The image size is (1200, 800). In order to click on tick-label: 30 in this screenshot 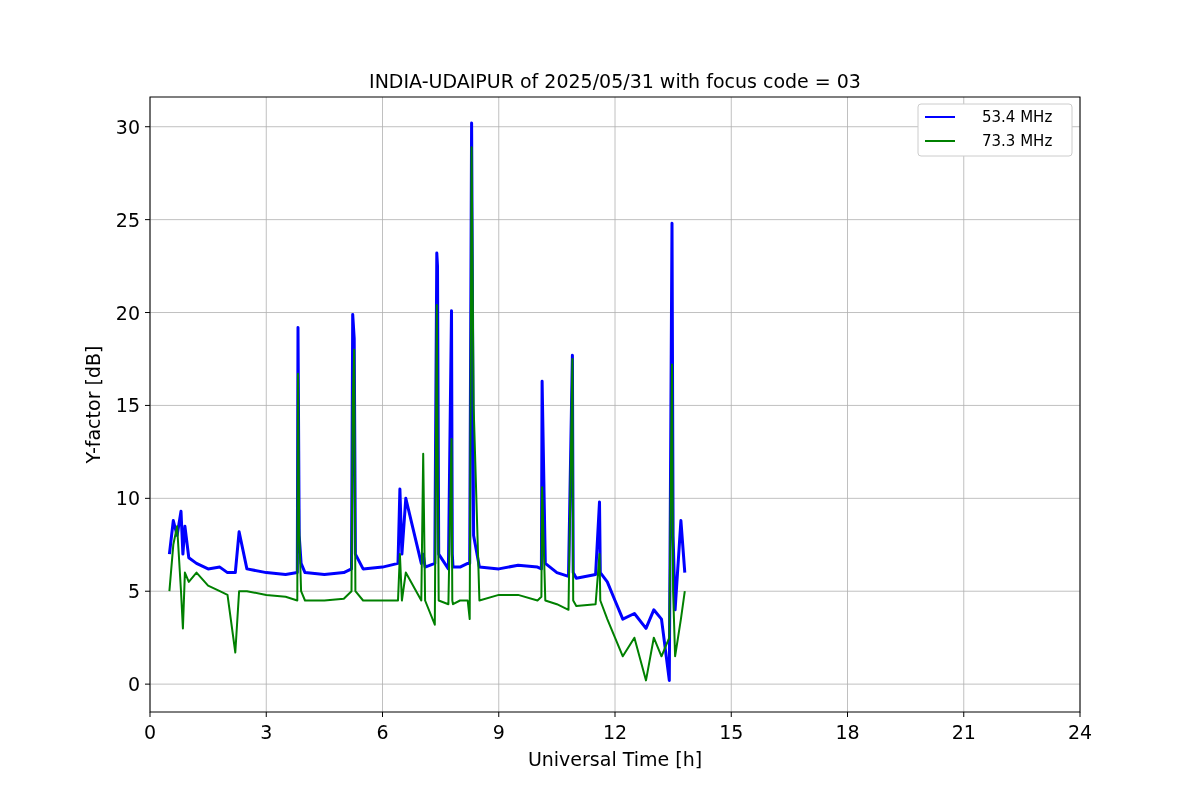, I will do `click(127, 126)`.